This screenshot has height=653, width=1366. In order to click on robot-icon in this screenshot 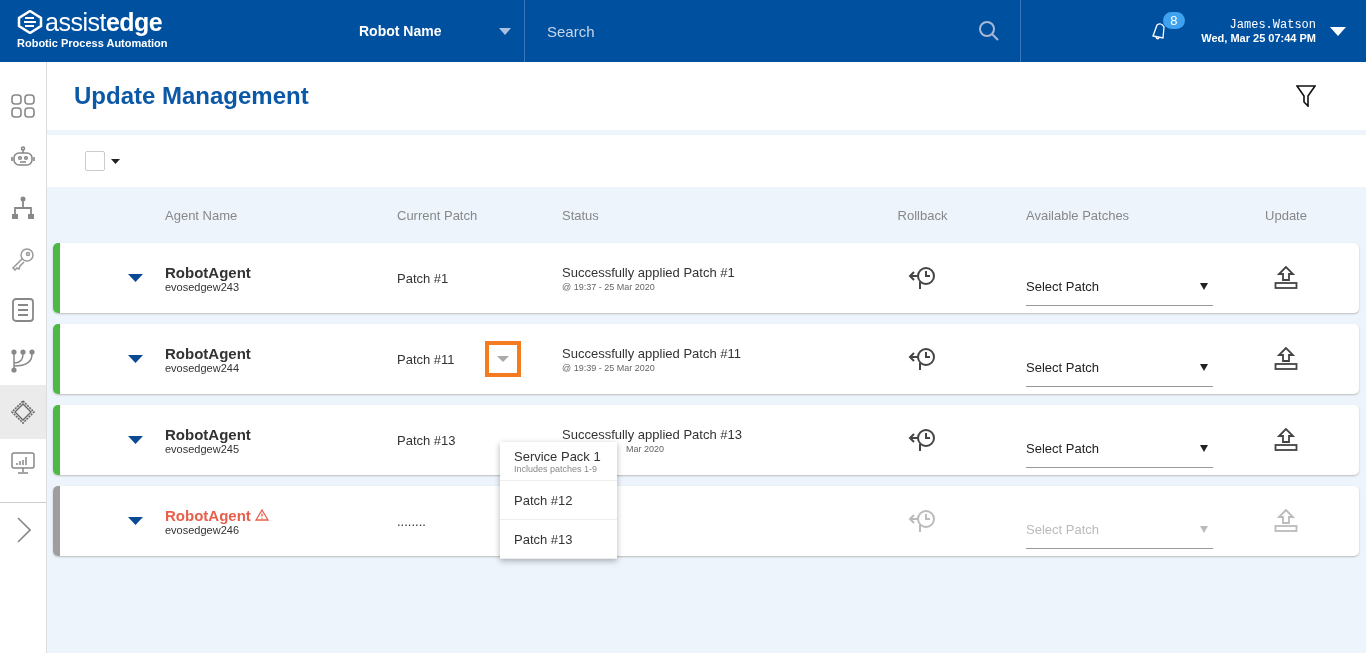, I will do `click(23, 157)`.